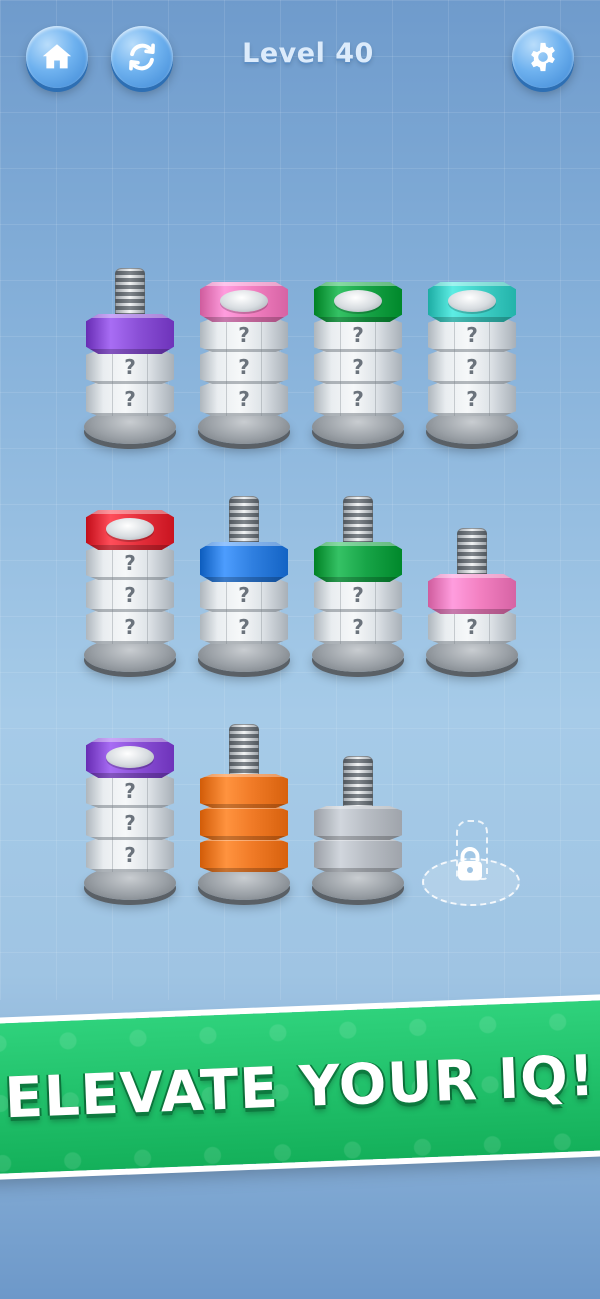  Describe the element at coordinates (130, 757) in the screenshot. I see `bolt-cap` at that location.